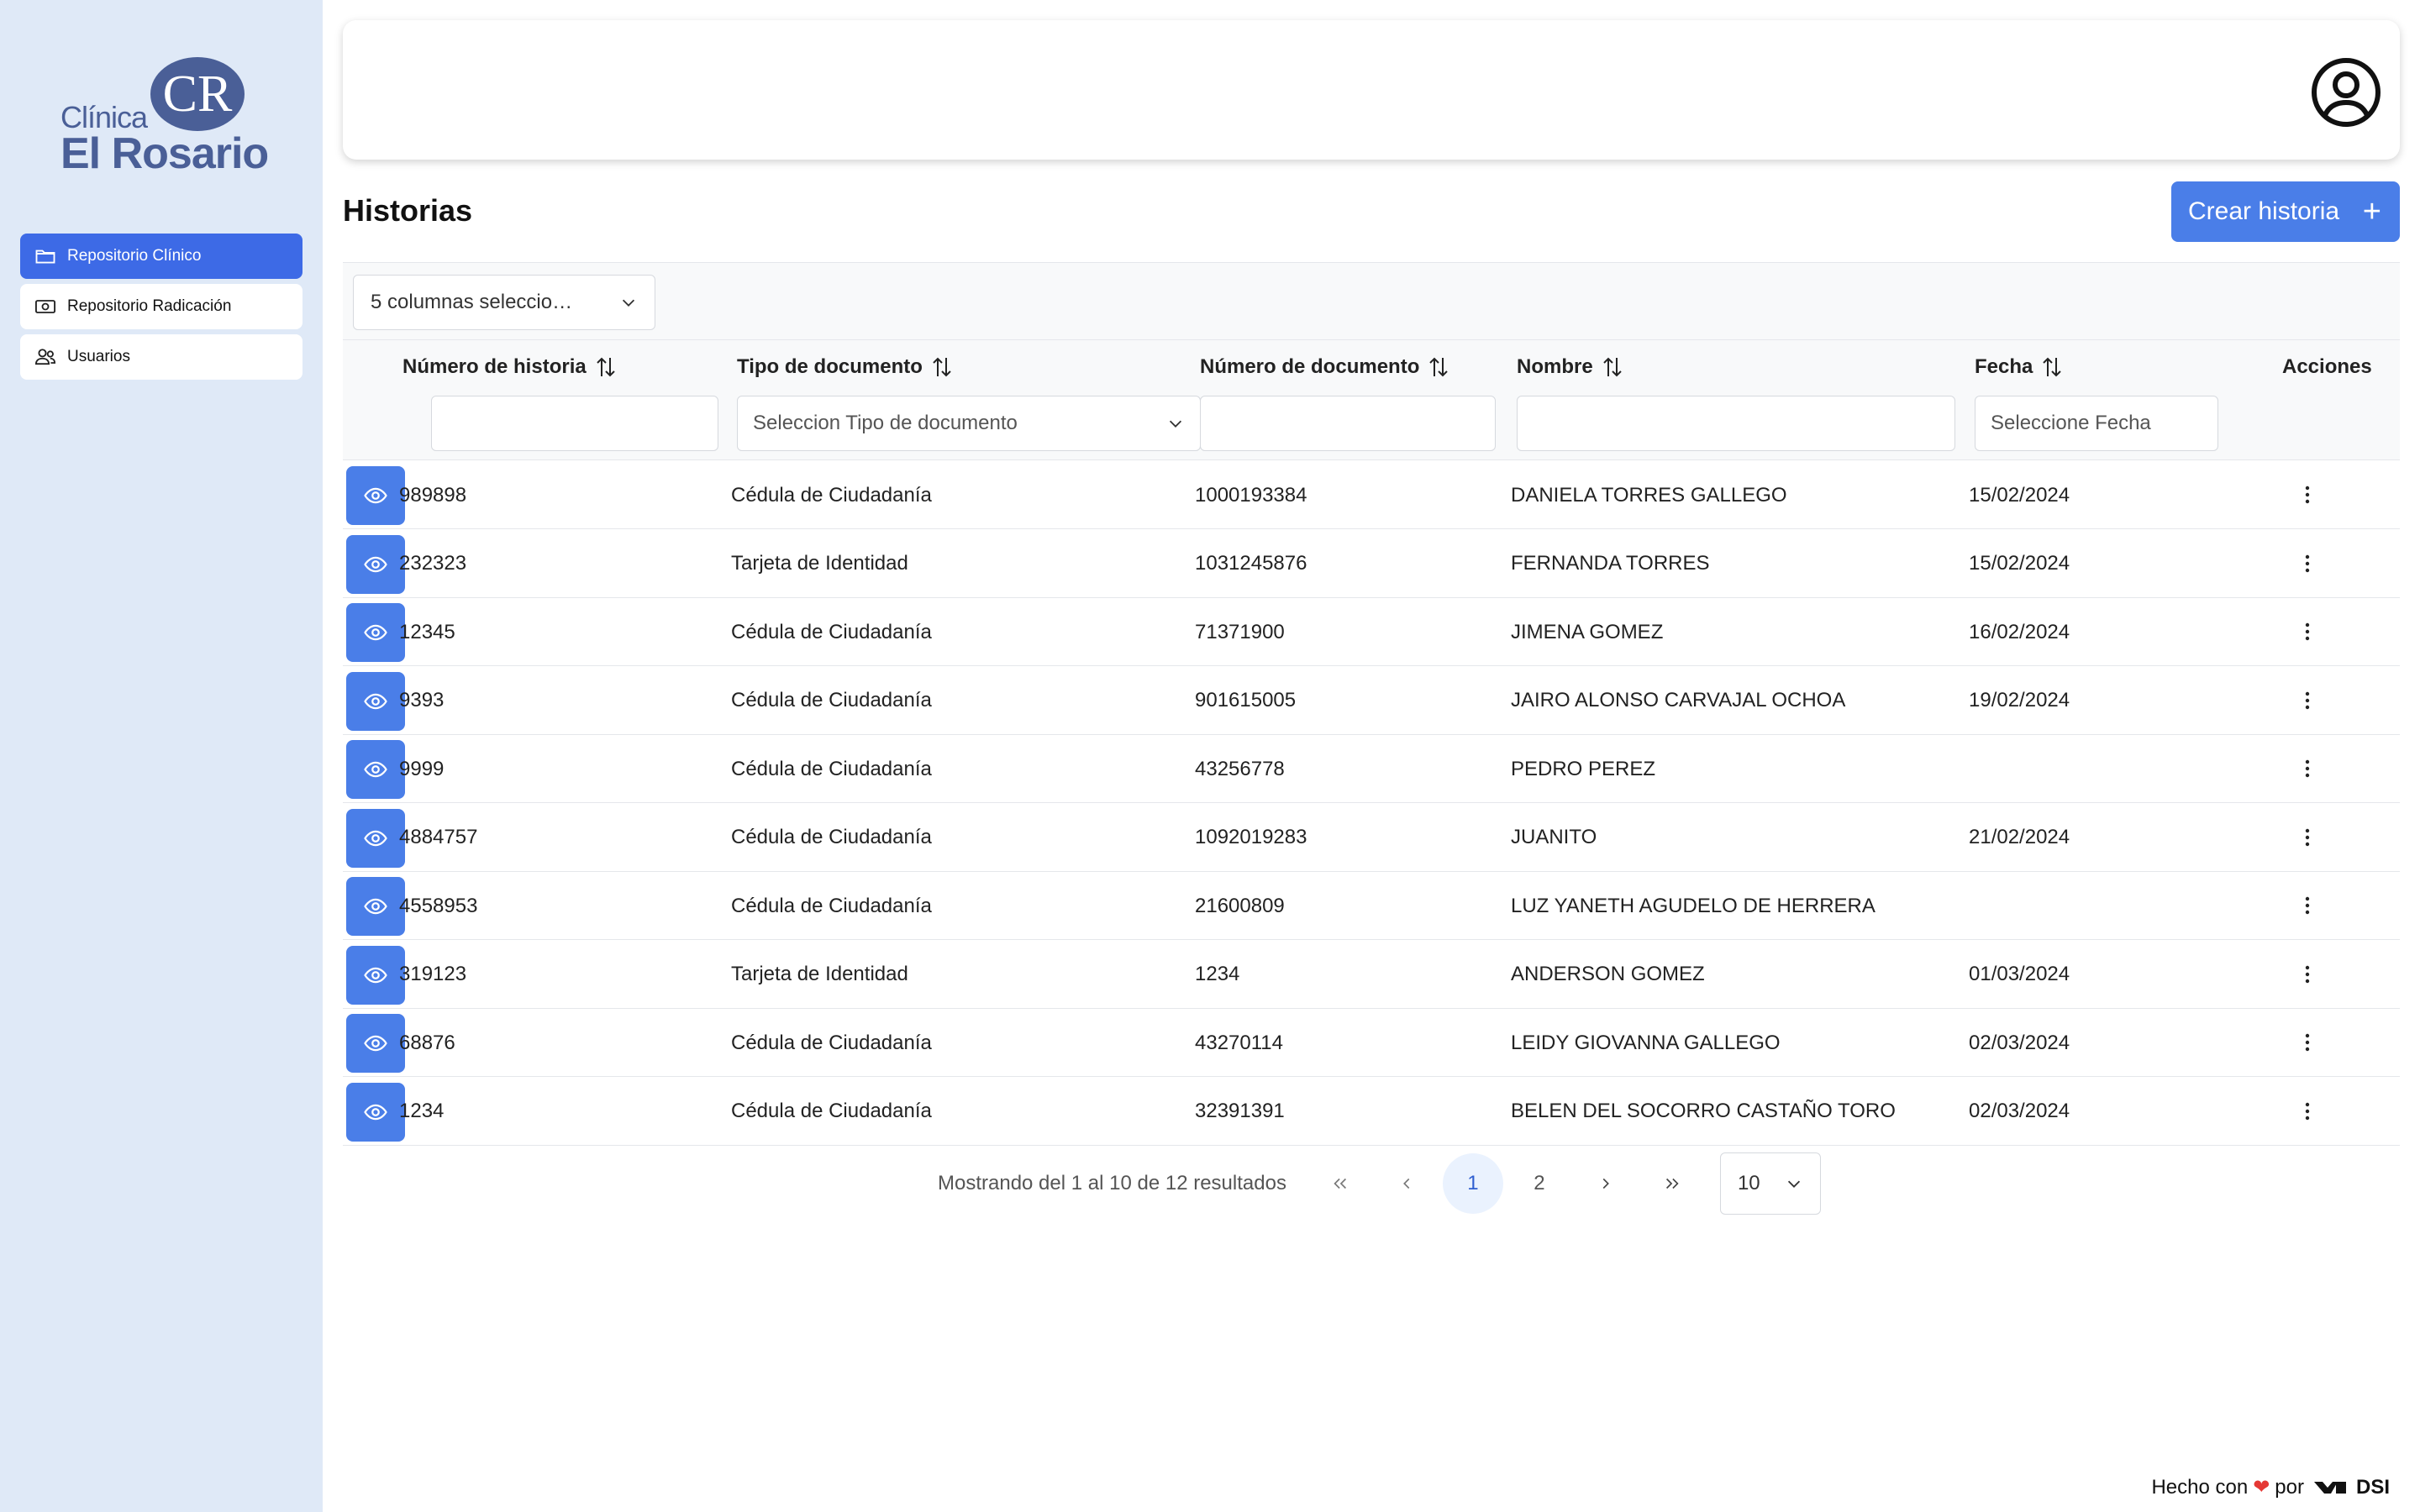 The height and width of the screenshot is (1512, 2420). Describe the element at coordinates (408, 210) in the screenshot. I see `page-title: Historias` at that location.